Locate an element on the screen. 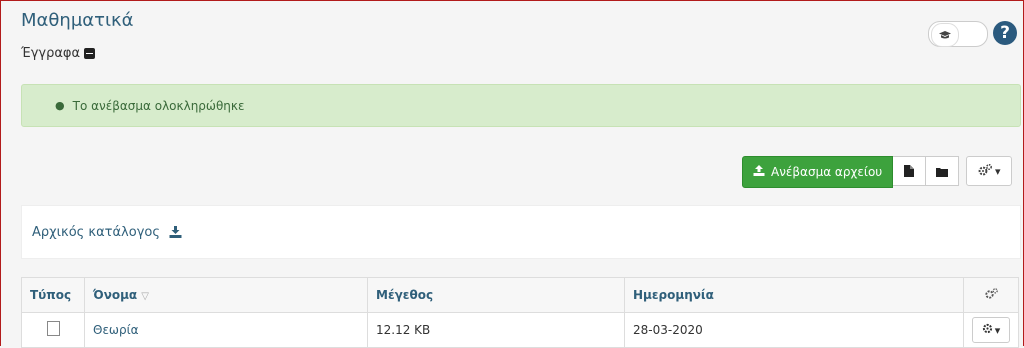 The height and width of the screenshot is (348, 1024). upload-file-button: Ανέβασμα αρχείου is located at coordinates (818, 172).